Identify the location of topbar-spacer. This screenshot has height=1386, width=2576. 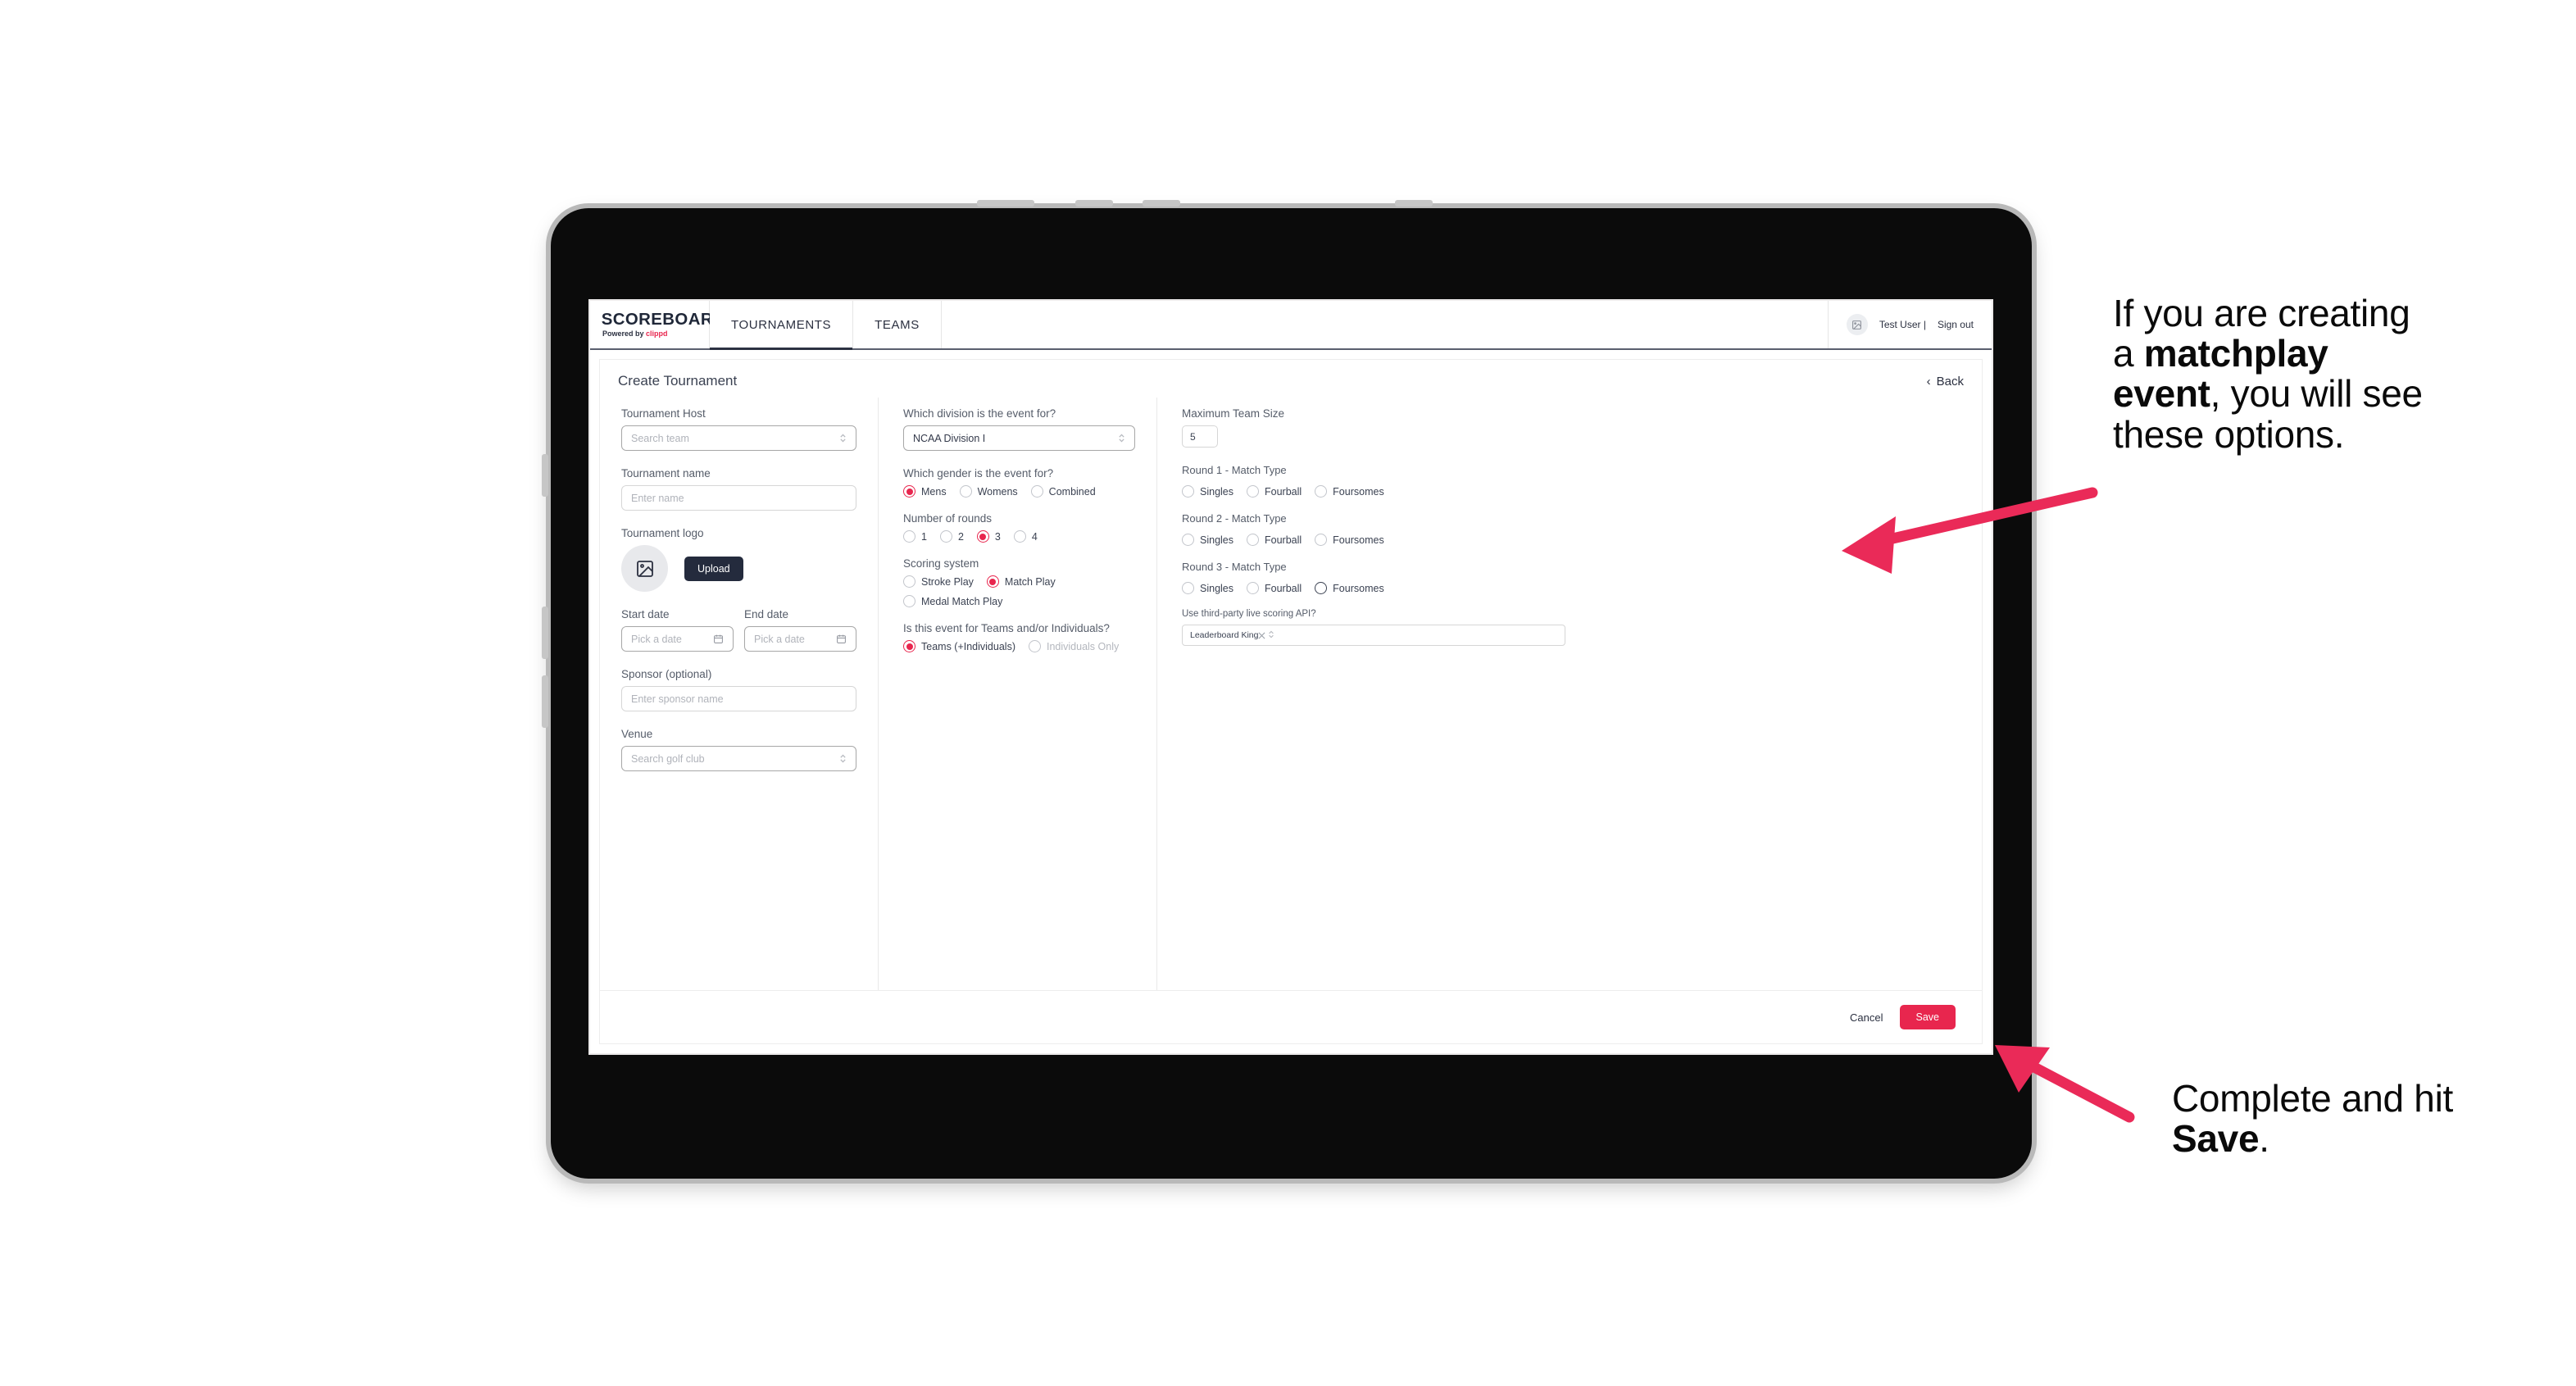
(1385, 324).